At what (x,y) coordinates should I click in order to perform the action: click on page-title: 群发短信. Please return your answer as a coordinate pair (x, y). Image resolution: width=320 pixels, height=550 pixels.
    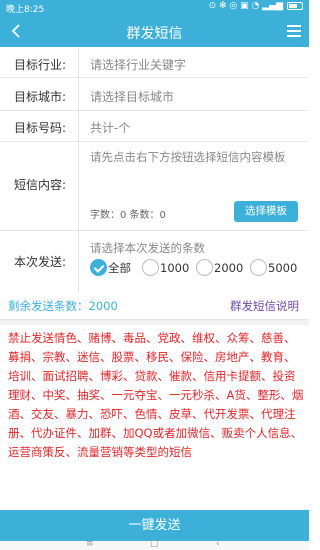
    Looking at the image, I should click on (154, 34).